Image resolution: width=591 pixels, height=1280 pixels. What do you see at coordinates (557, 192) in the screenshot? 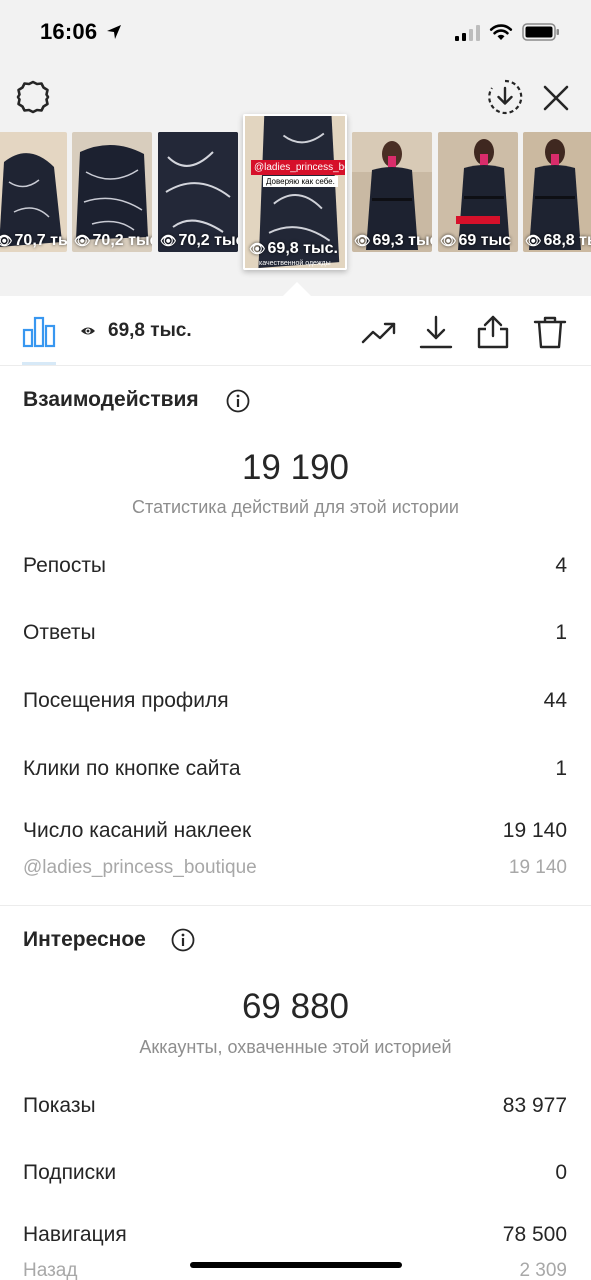
I see `story-thumbnail: 👁68,8 тыс` at bounding box center [557, 192].